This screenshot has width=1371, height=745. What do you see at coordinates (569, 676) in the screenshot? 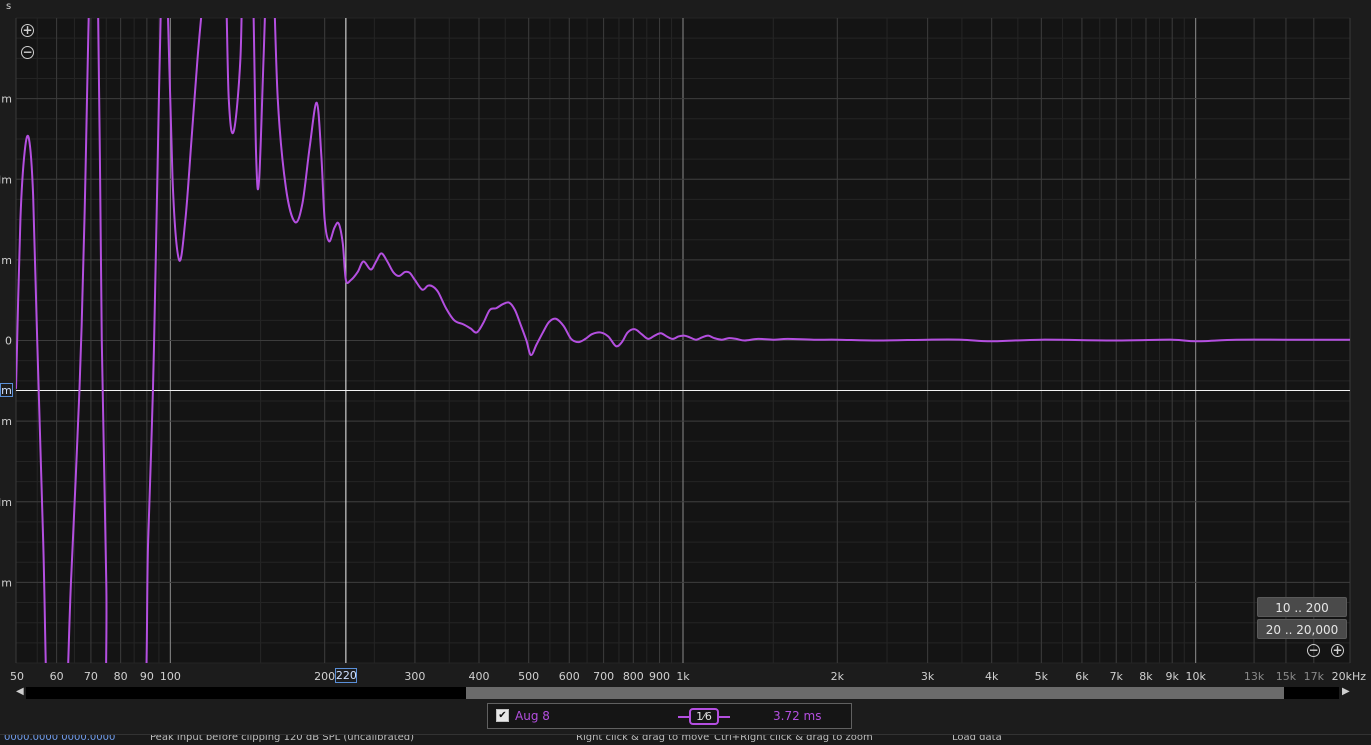
I see `x-tick-label: 600` at bounding box center [569, 676].